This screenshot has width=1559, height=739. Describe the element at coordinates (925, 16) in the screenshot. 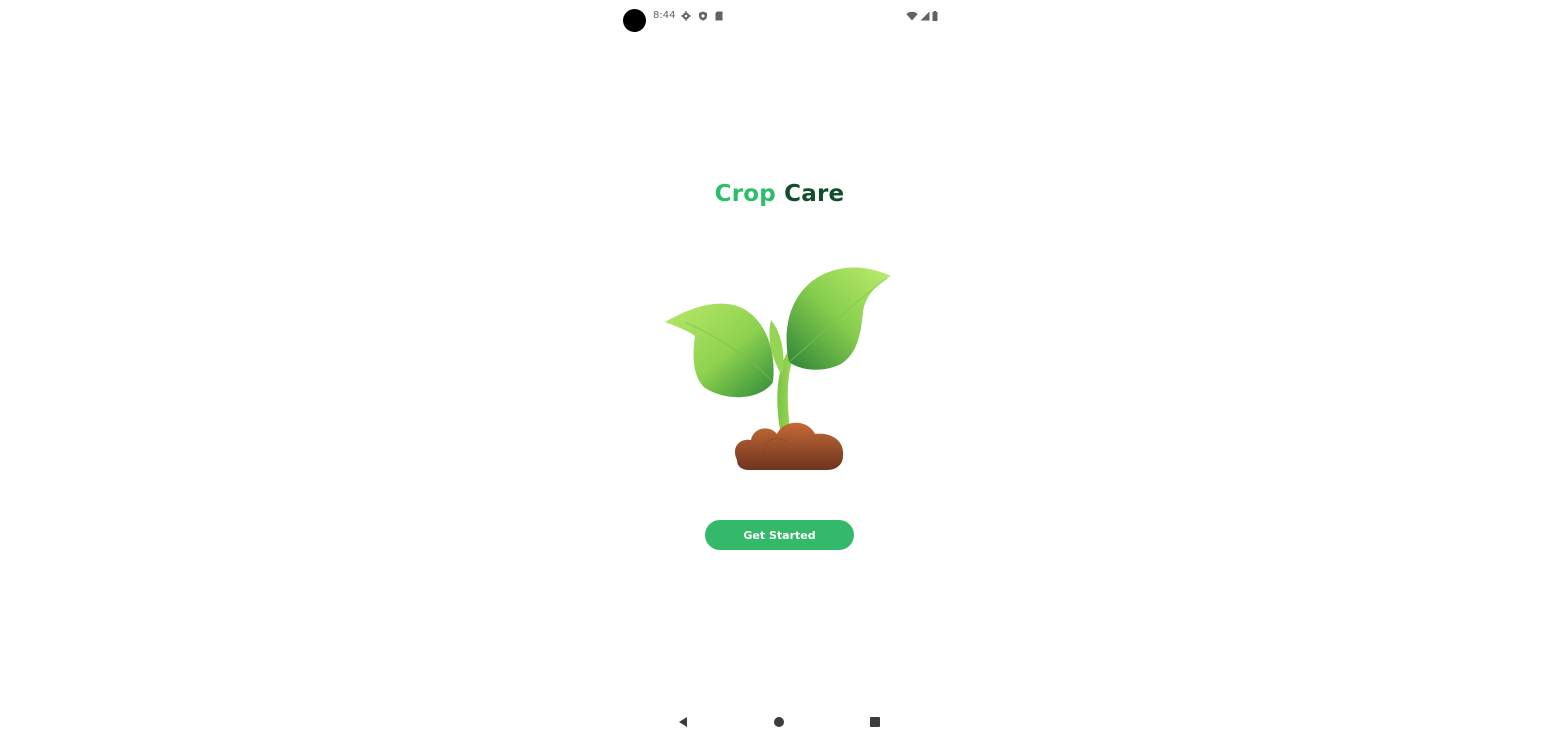

I see `signal-icon` at that location.